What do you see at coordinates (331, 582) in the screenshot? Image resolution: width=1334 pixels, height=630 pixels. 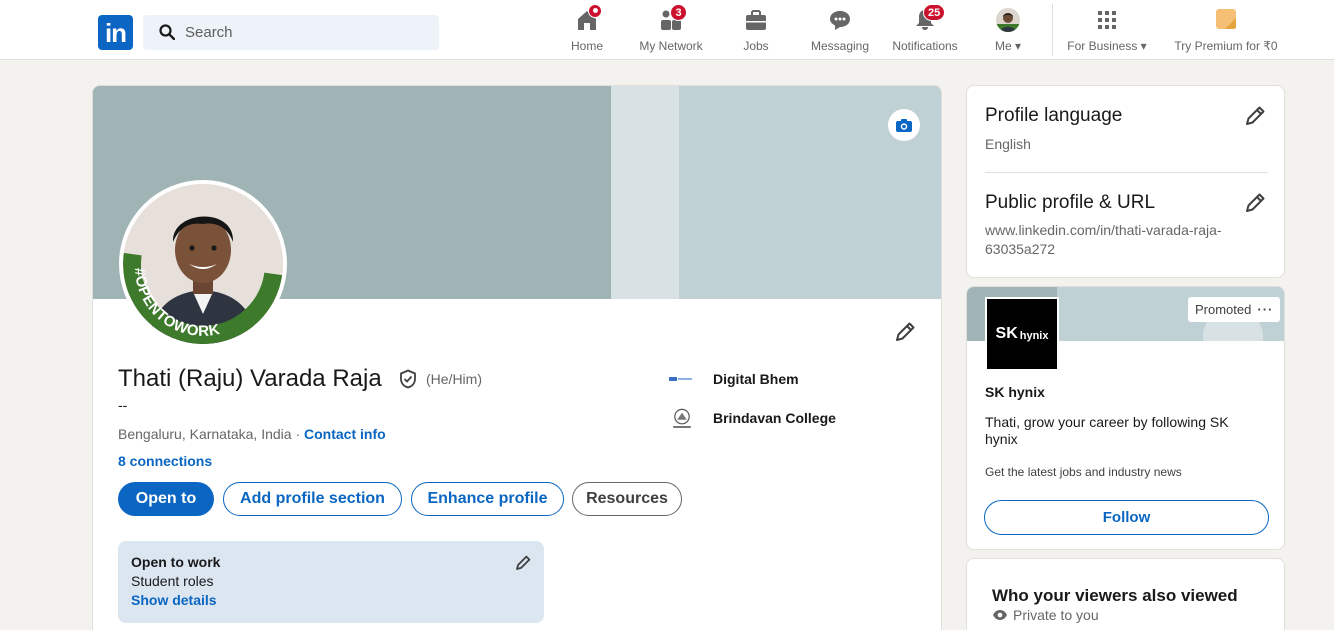 I see `open-to-work-card: Open to work Student roles Show details` at bounding box center [331, 582].